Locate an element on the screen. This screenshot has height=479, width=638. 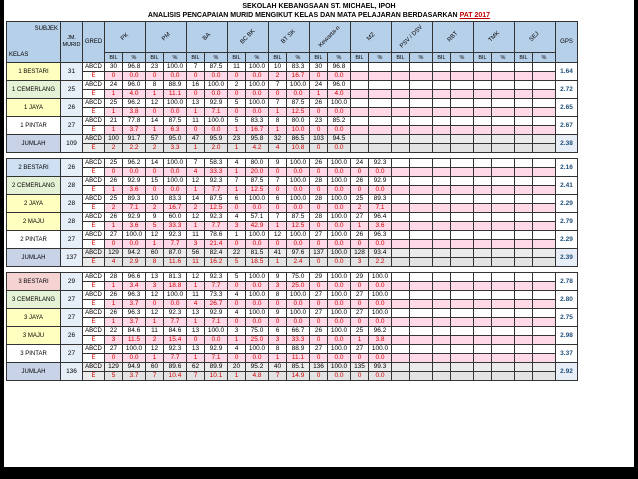
bil-cell: 3 is located at coordinates (277, 286).